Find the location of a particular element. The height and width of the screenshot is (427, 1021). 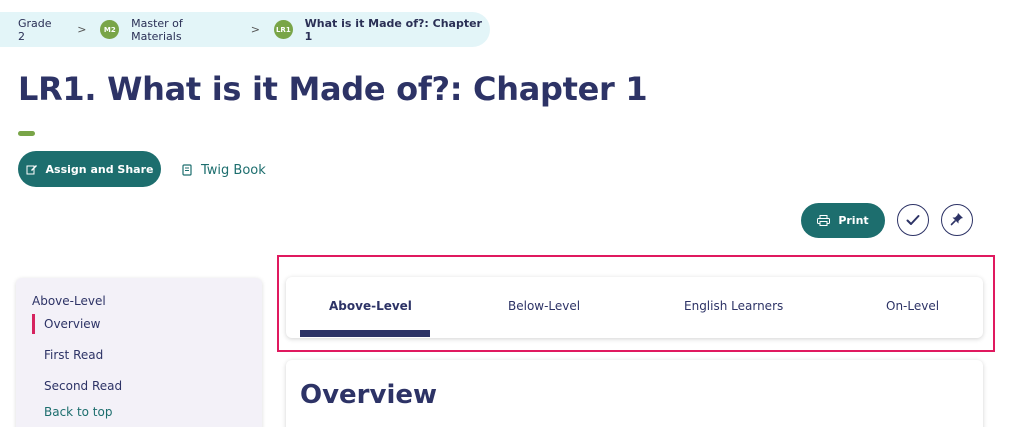

mark-complete-button is located at coordinates (913, 220).